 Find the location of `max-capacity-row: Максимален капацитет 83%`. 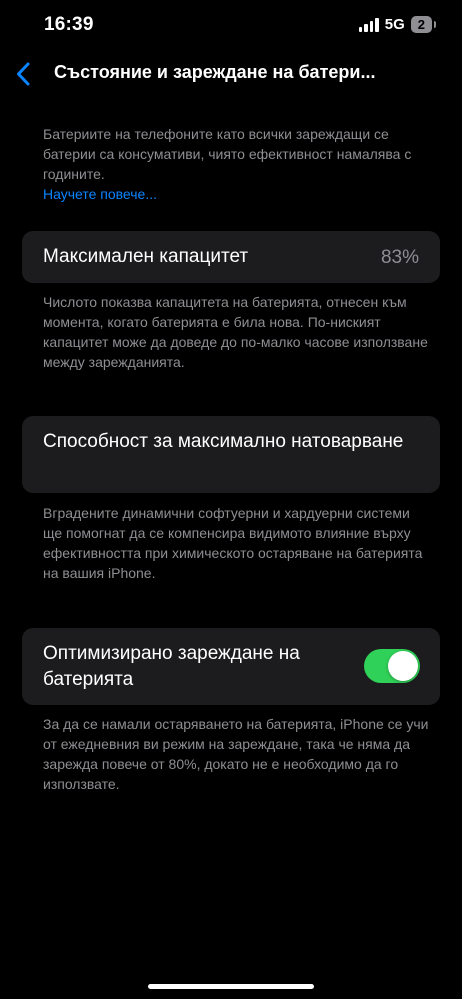

max-capacity-row: Максимален капацитет 83% is located at coordinates (231, 257).